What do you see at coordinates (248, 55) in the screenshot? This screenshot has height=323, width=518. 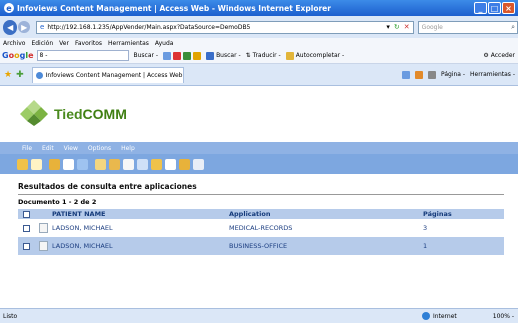 I see `translate-icon: ⇅` at bounding box center [248, 55].